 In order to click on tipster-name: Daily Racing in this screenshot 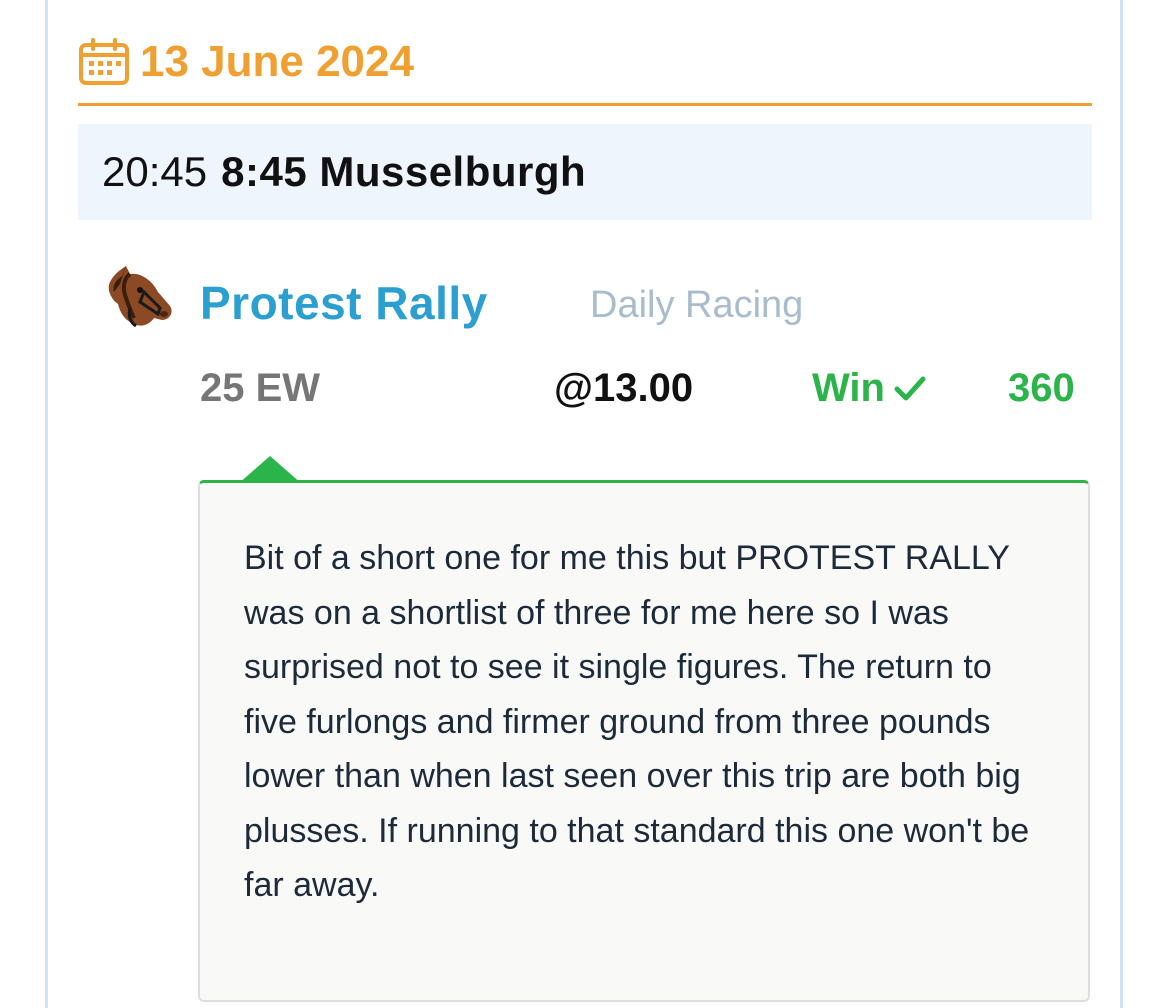, I will do `click(696, 305)`.